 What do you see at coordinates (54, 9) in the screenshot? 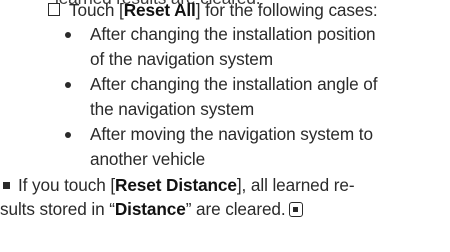
I see `checkbox-outline-icon` at bounding box center [54, 9].